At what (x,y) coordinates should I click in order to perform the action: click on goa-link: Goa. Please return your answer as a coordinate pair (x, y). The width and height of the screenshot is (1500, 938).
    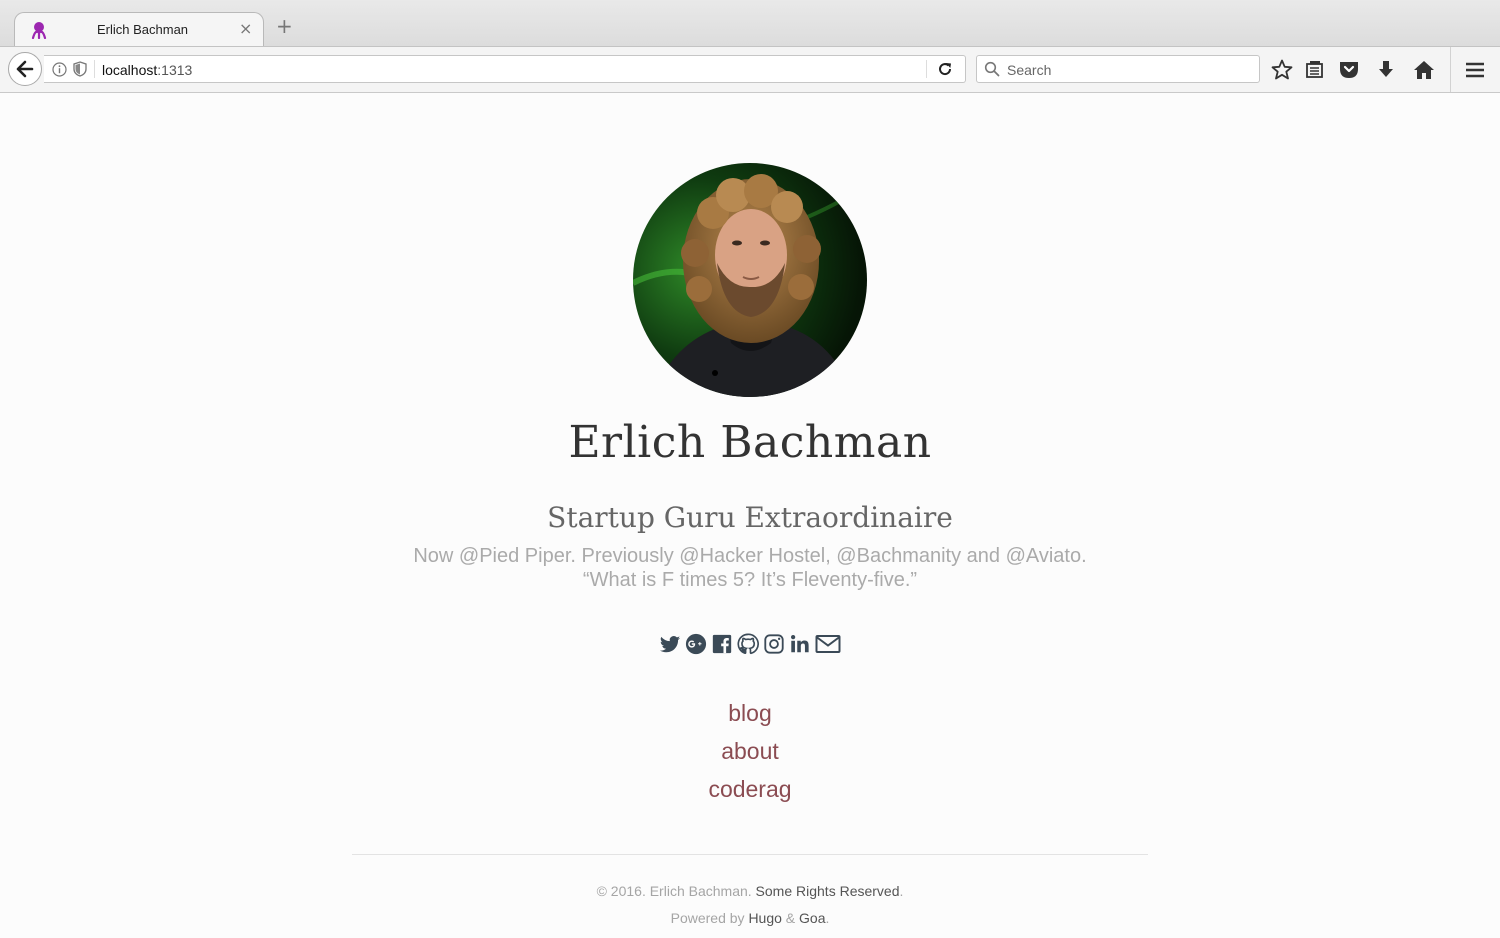
    Looking at the image, I should click on (812, 918).